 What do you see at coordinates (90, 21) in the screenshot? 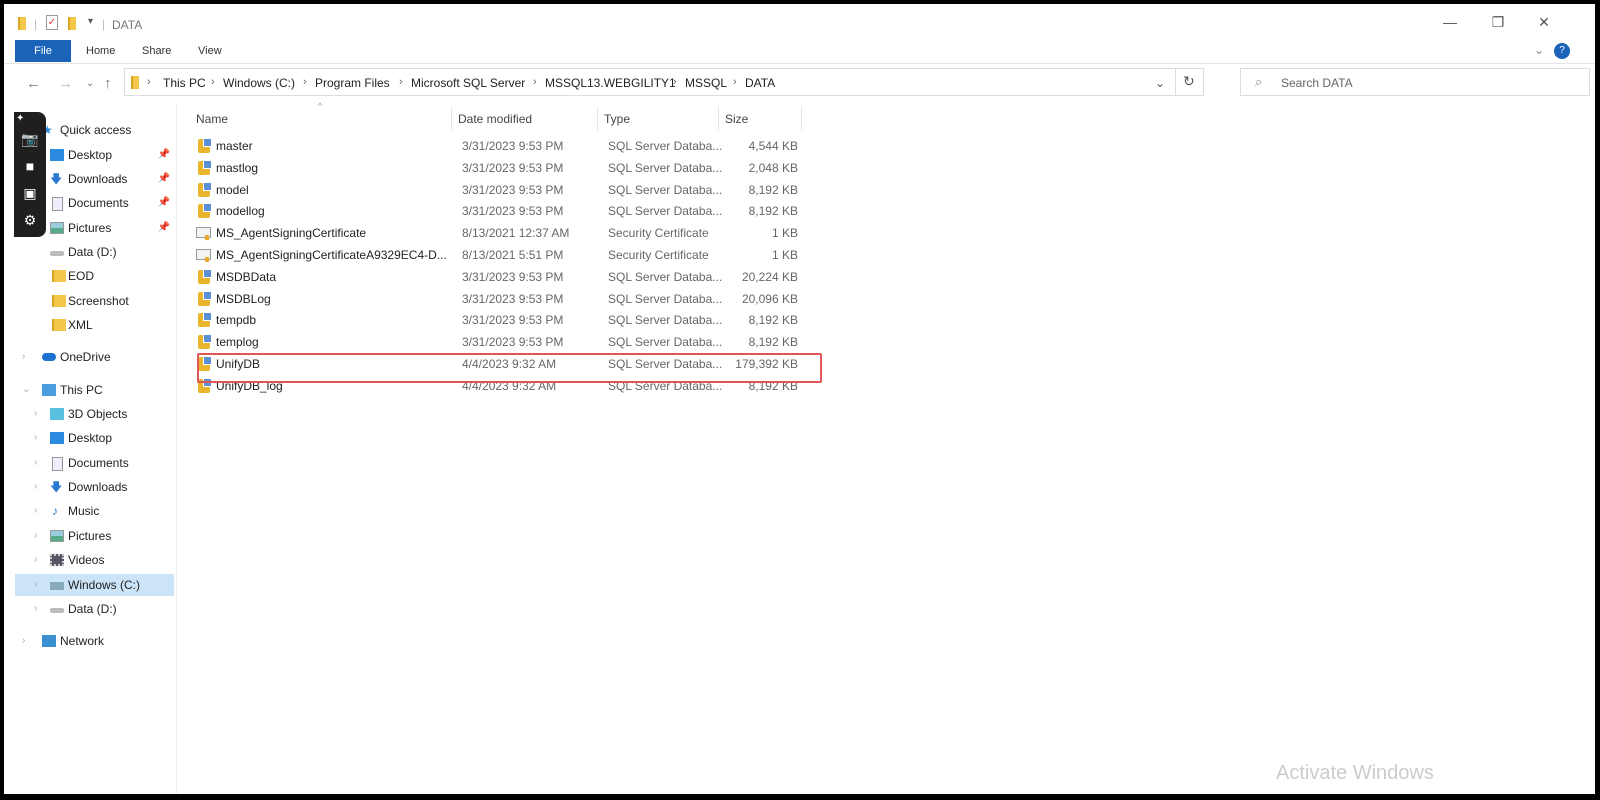
I see `customize-toolbar-icon: ▾` at bounding box center [90, 21].